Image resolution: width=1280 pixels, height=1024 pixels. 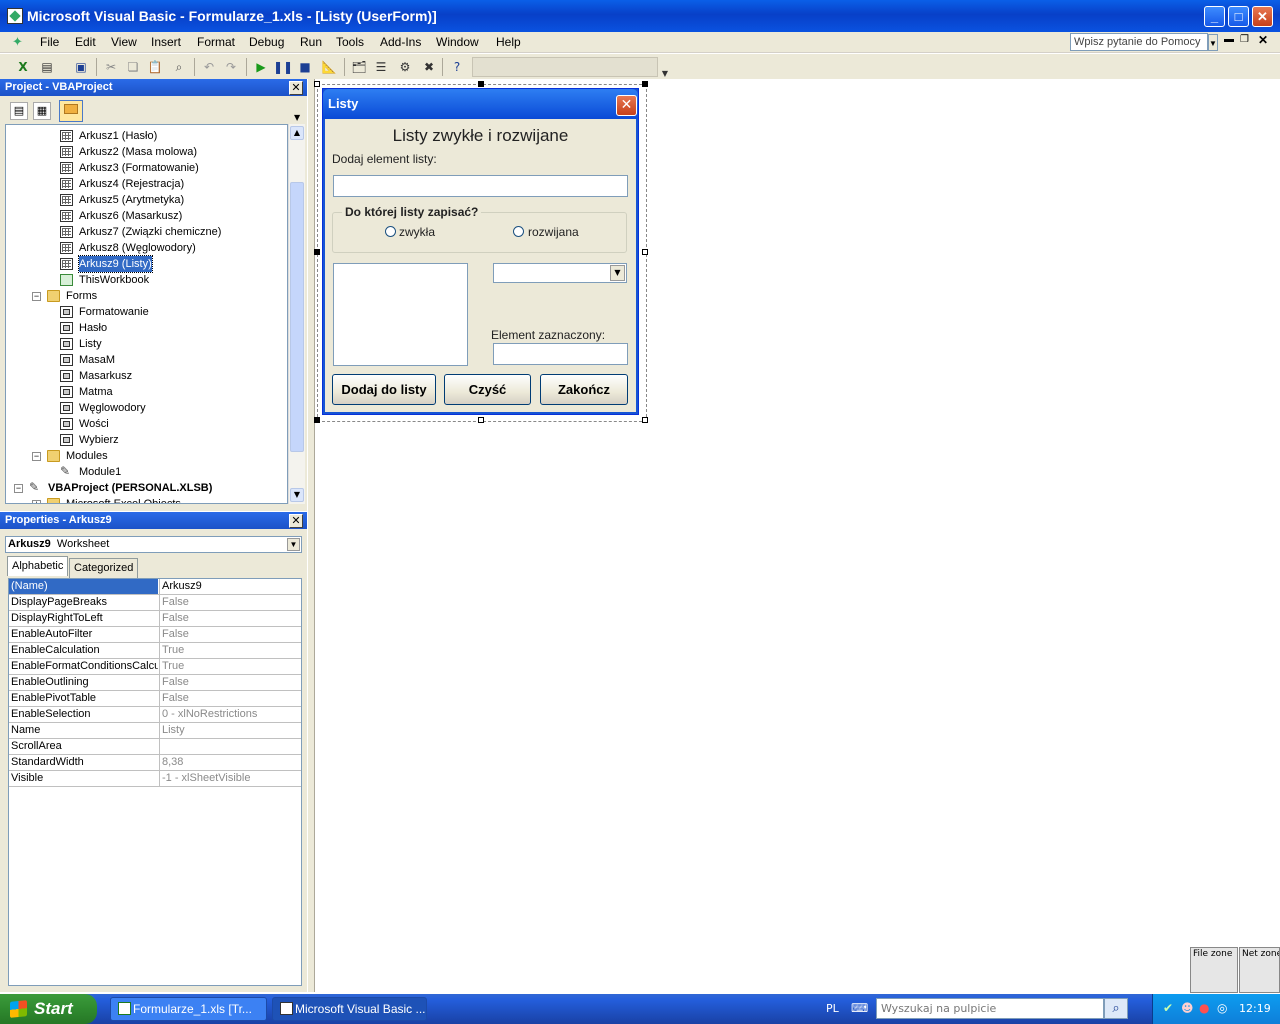 What do you see at coordinates (381, 67) in the screenshot?
I see `properties-window-icon: ☰` at bounding box center [381, 67].